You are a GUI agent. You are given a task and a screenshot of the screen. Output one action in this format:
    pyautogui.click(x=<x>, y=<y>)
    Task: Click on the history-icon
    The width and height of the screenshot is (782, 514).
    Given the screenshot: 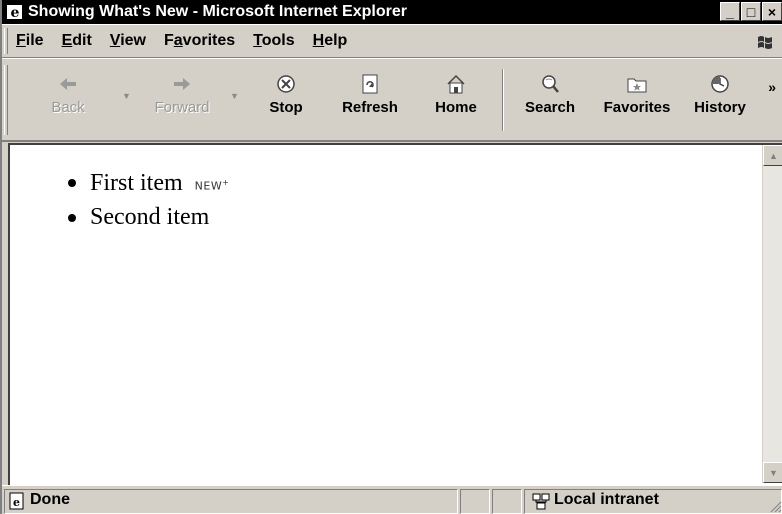 What is the action you would take?
    pyautogui.click(x=720, y=84)
    